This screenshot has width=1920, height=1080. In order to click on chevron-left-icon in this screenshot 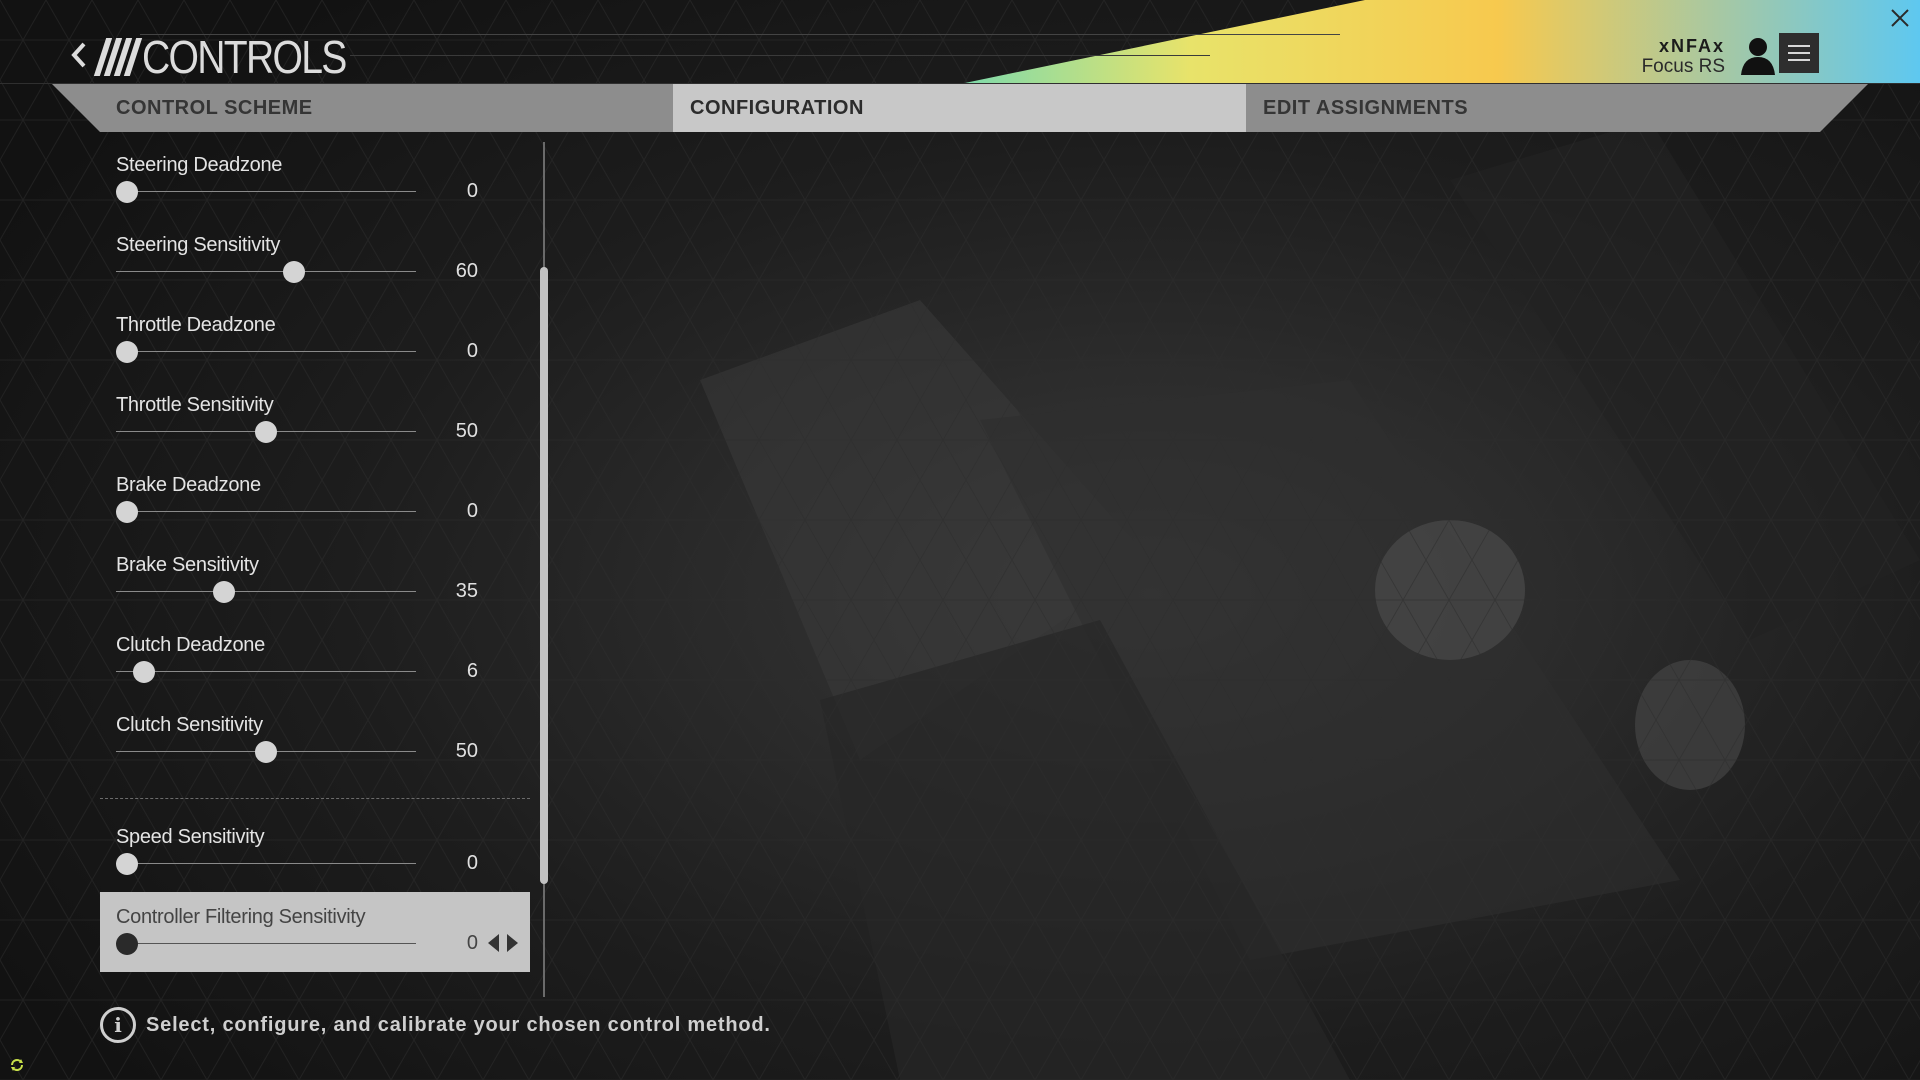, I will do `click(78, 55)`.